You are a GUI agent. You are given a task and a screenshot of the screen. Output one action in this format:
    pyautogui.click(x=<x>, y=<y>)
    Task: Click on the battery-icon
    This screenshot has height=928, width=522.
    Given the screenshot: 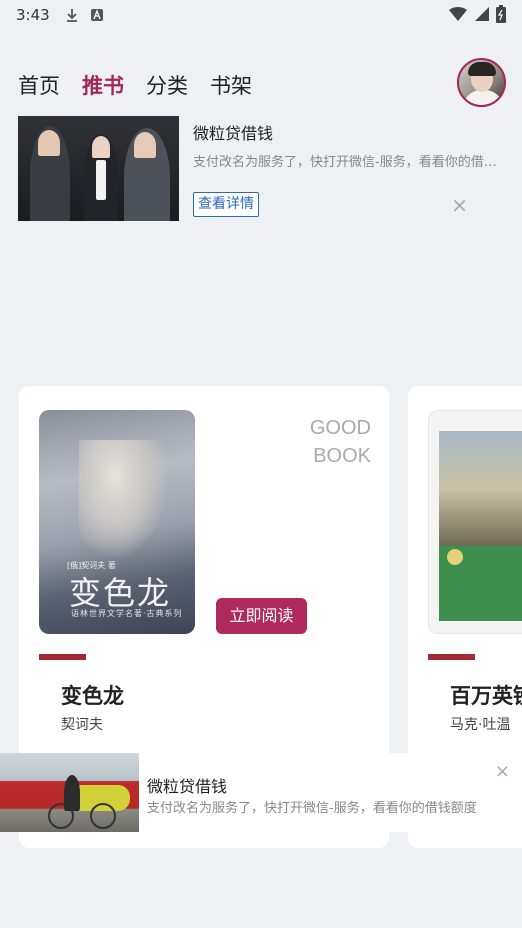 What is the action you would take?
    pyautogui.click(x=501, y=16)
    